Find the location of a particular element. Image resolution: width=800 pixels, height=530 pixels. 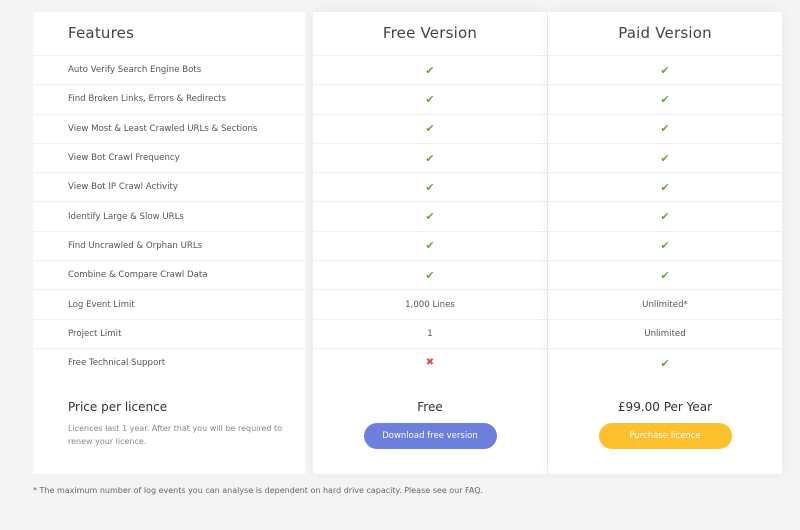

feature-row: Free Technical Support is located at coordinates (169, 362).